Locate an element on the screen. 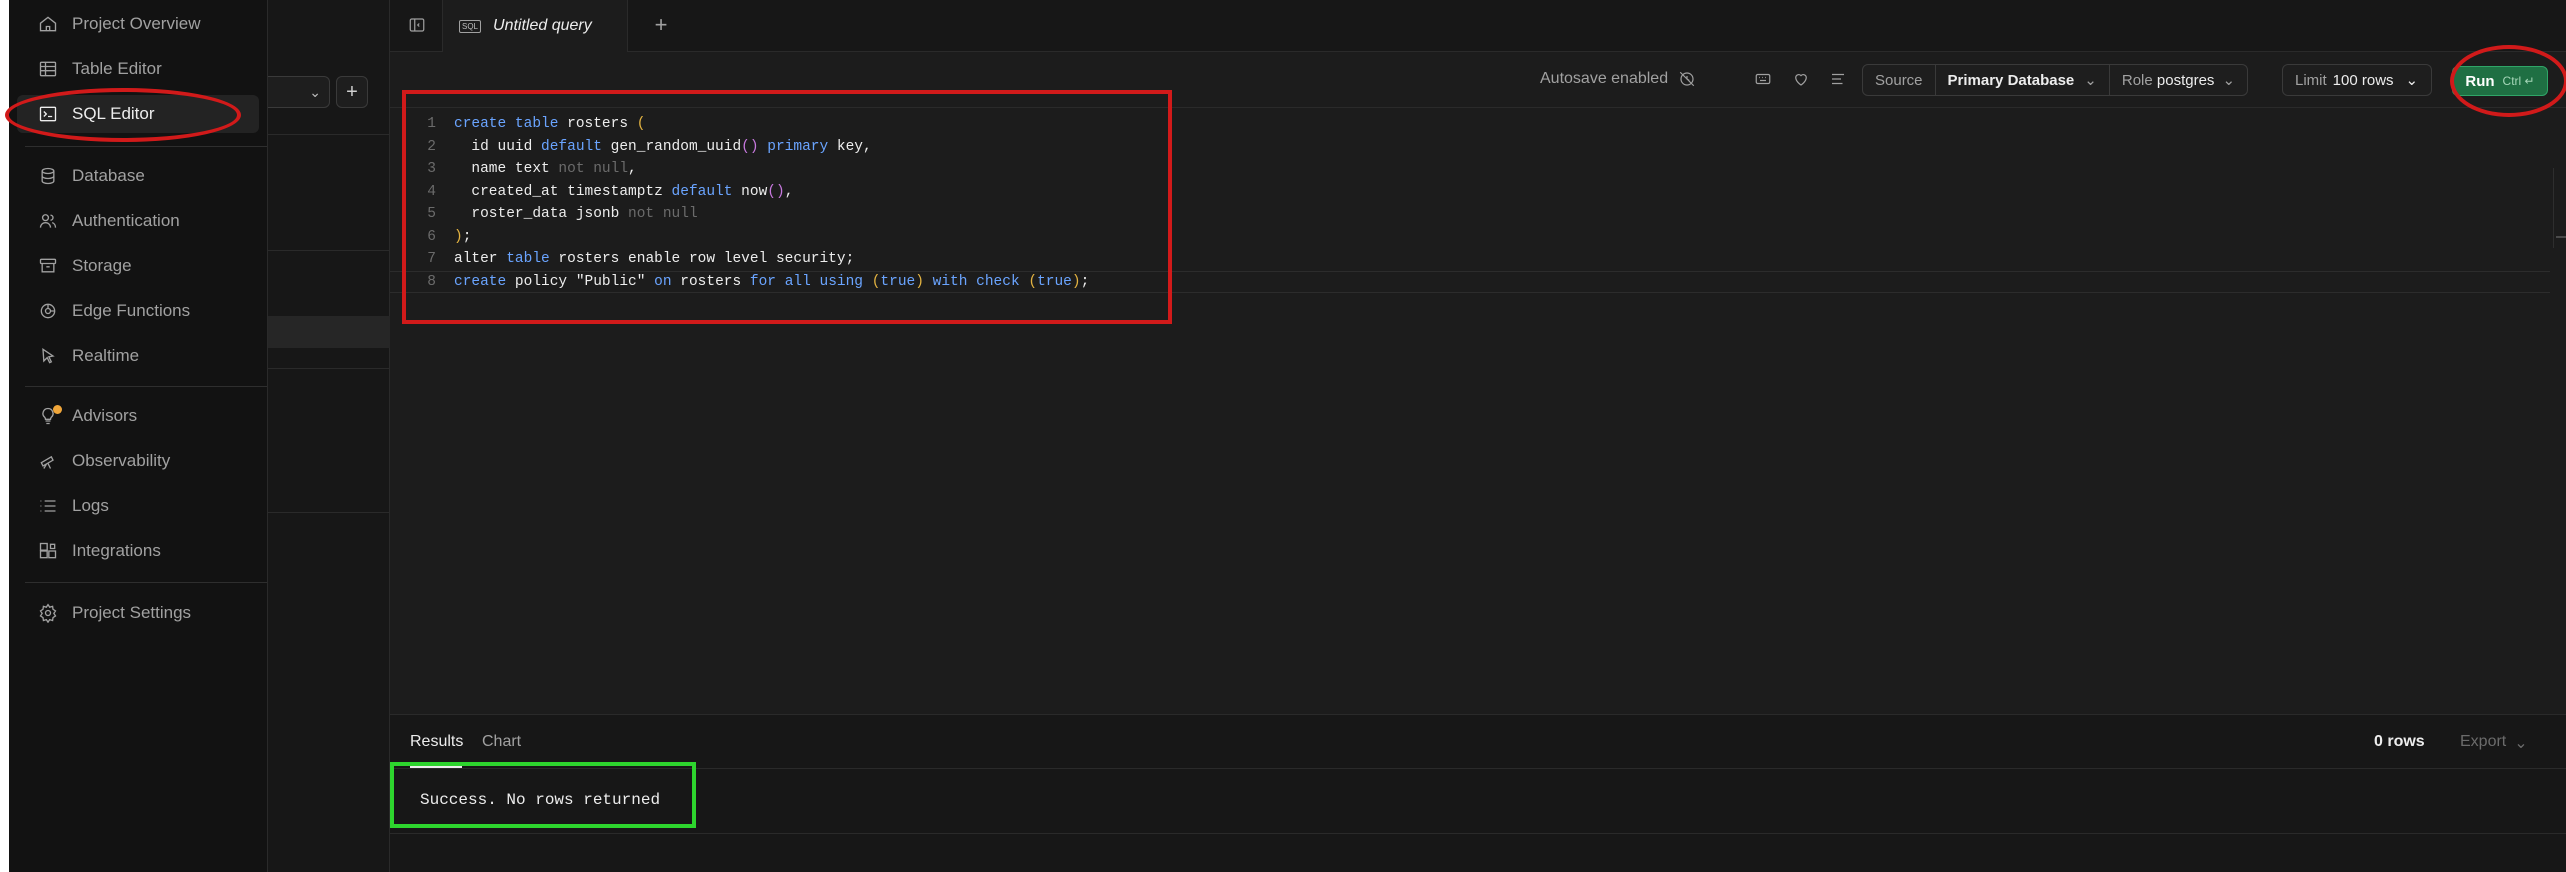 The width and height of the screenshot is (2566, 872). export-button: Export ⌄ is located at coordinates (2494, 743).